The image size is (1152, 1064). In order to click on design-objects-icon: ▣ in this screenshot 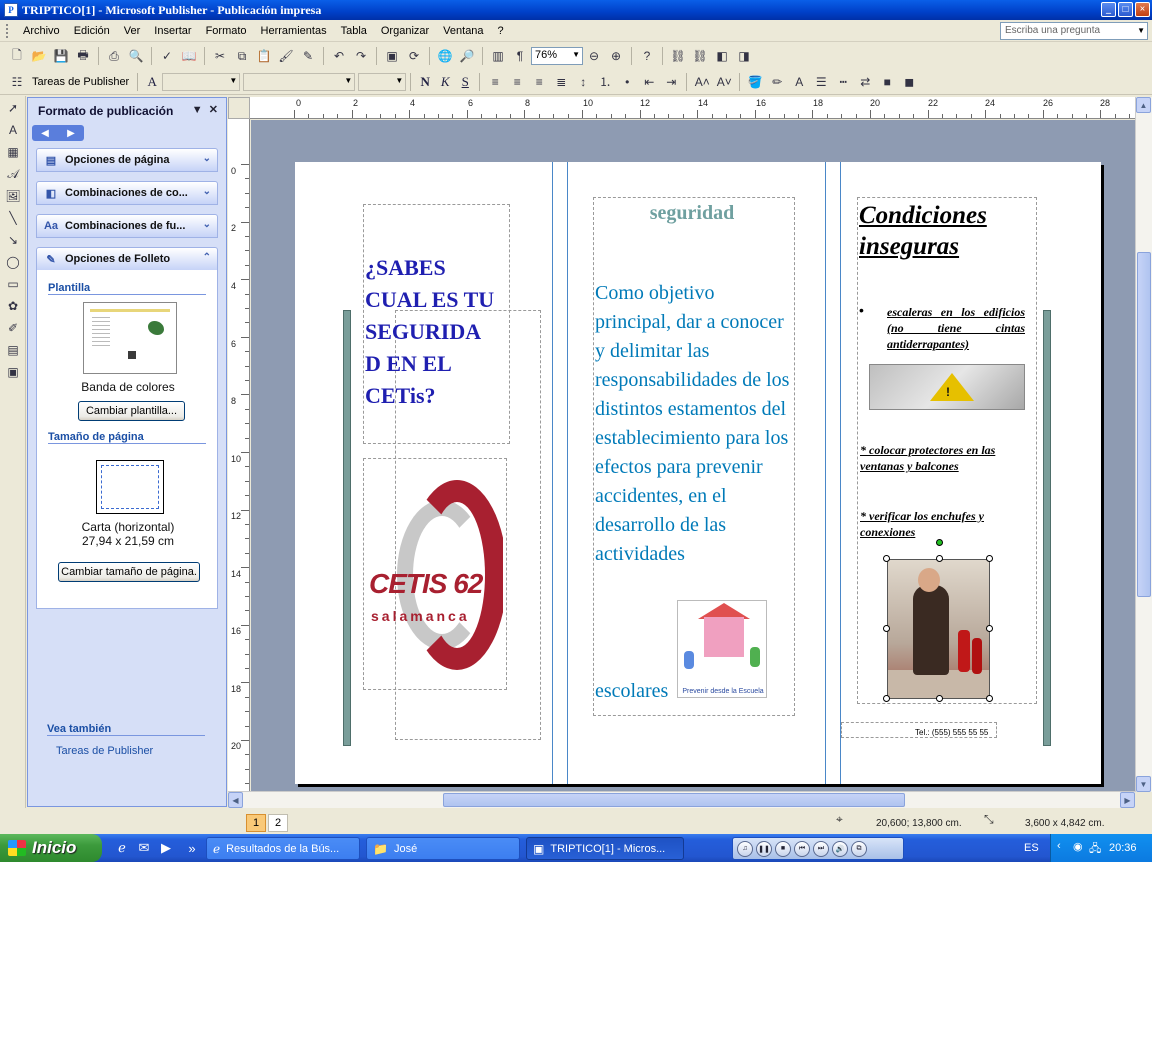, I will do `click(13, 372)`.